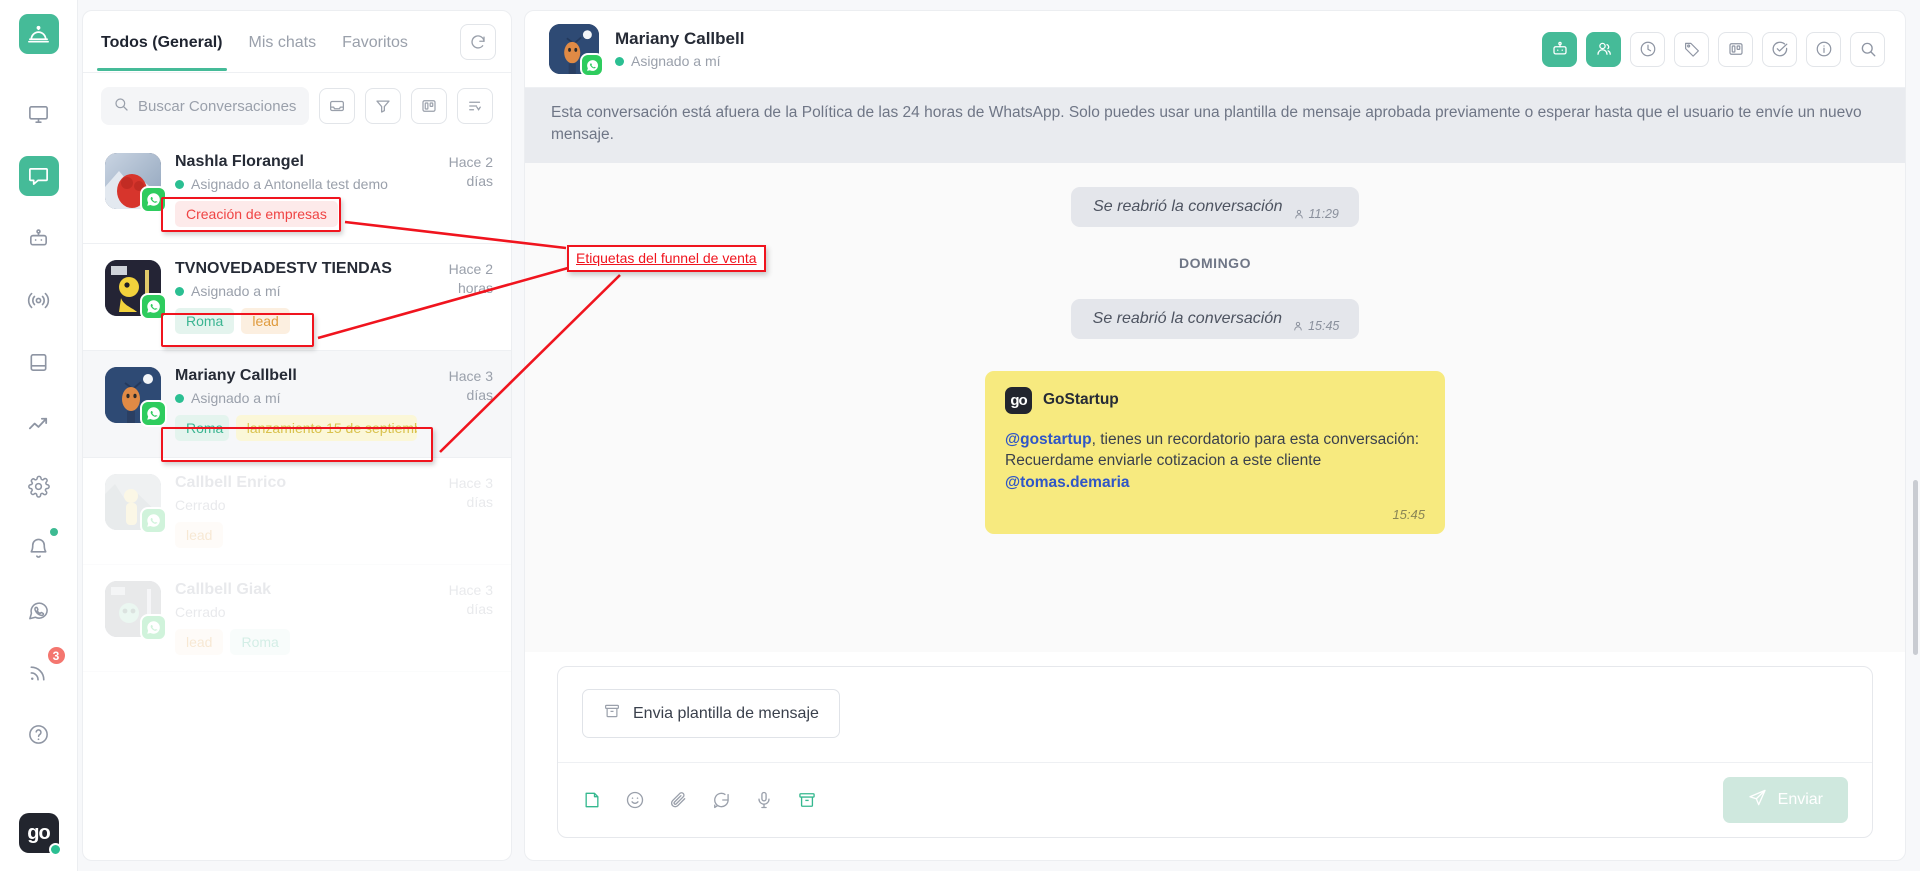  Describe the element at coordinates (726, 713) in the screenshot. I see `send-template-label: Envia plantilla de mensaje` at that location.